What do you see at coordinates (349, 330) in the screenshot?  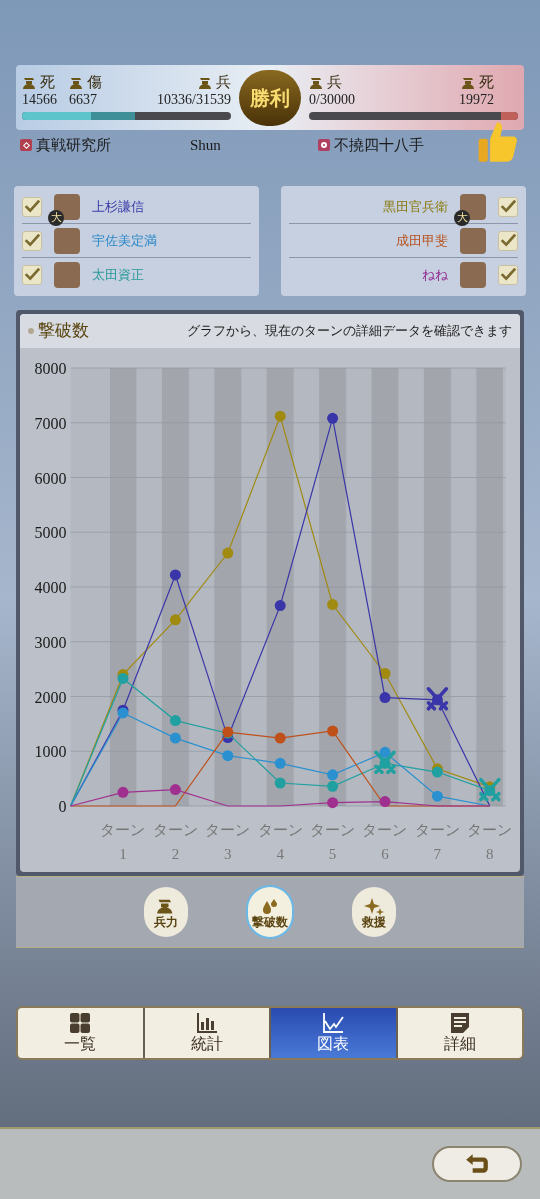 I see `chart-hint: グラフから、現在のターンの詳細データを確認できます` at bounding box center [349, 330].